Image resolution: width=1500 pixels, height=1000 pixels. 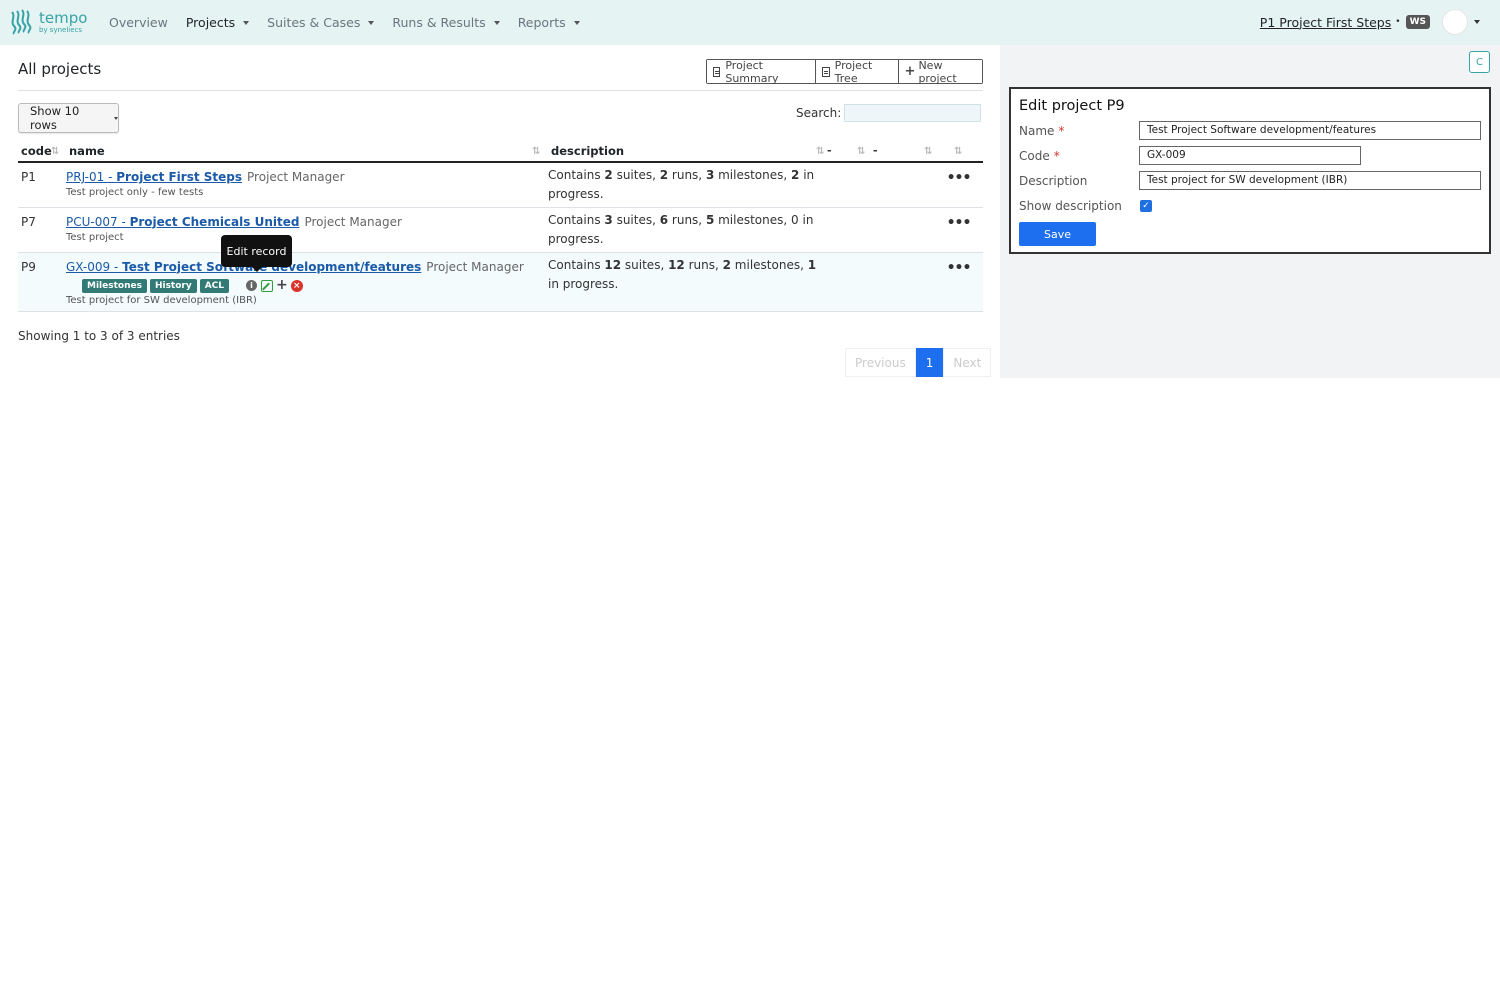 I want to click on cell-code: P7, so click(x=42, y=230).